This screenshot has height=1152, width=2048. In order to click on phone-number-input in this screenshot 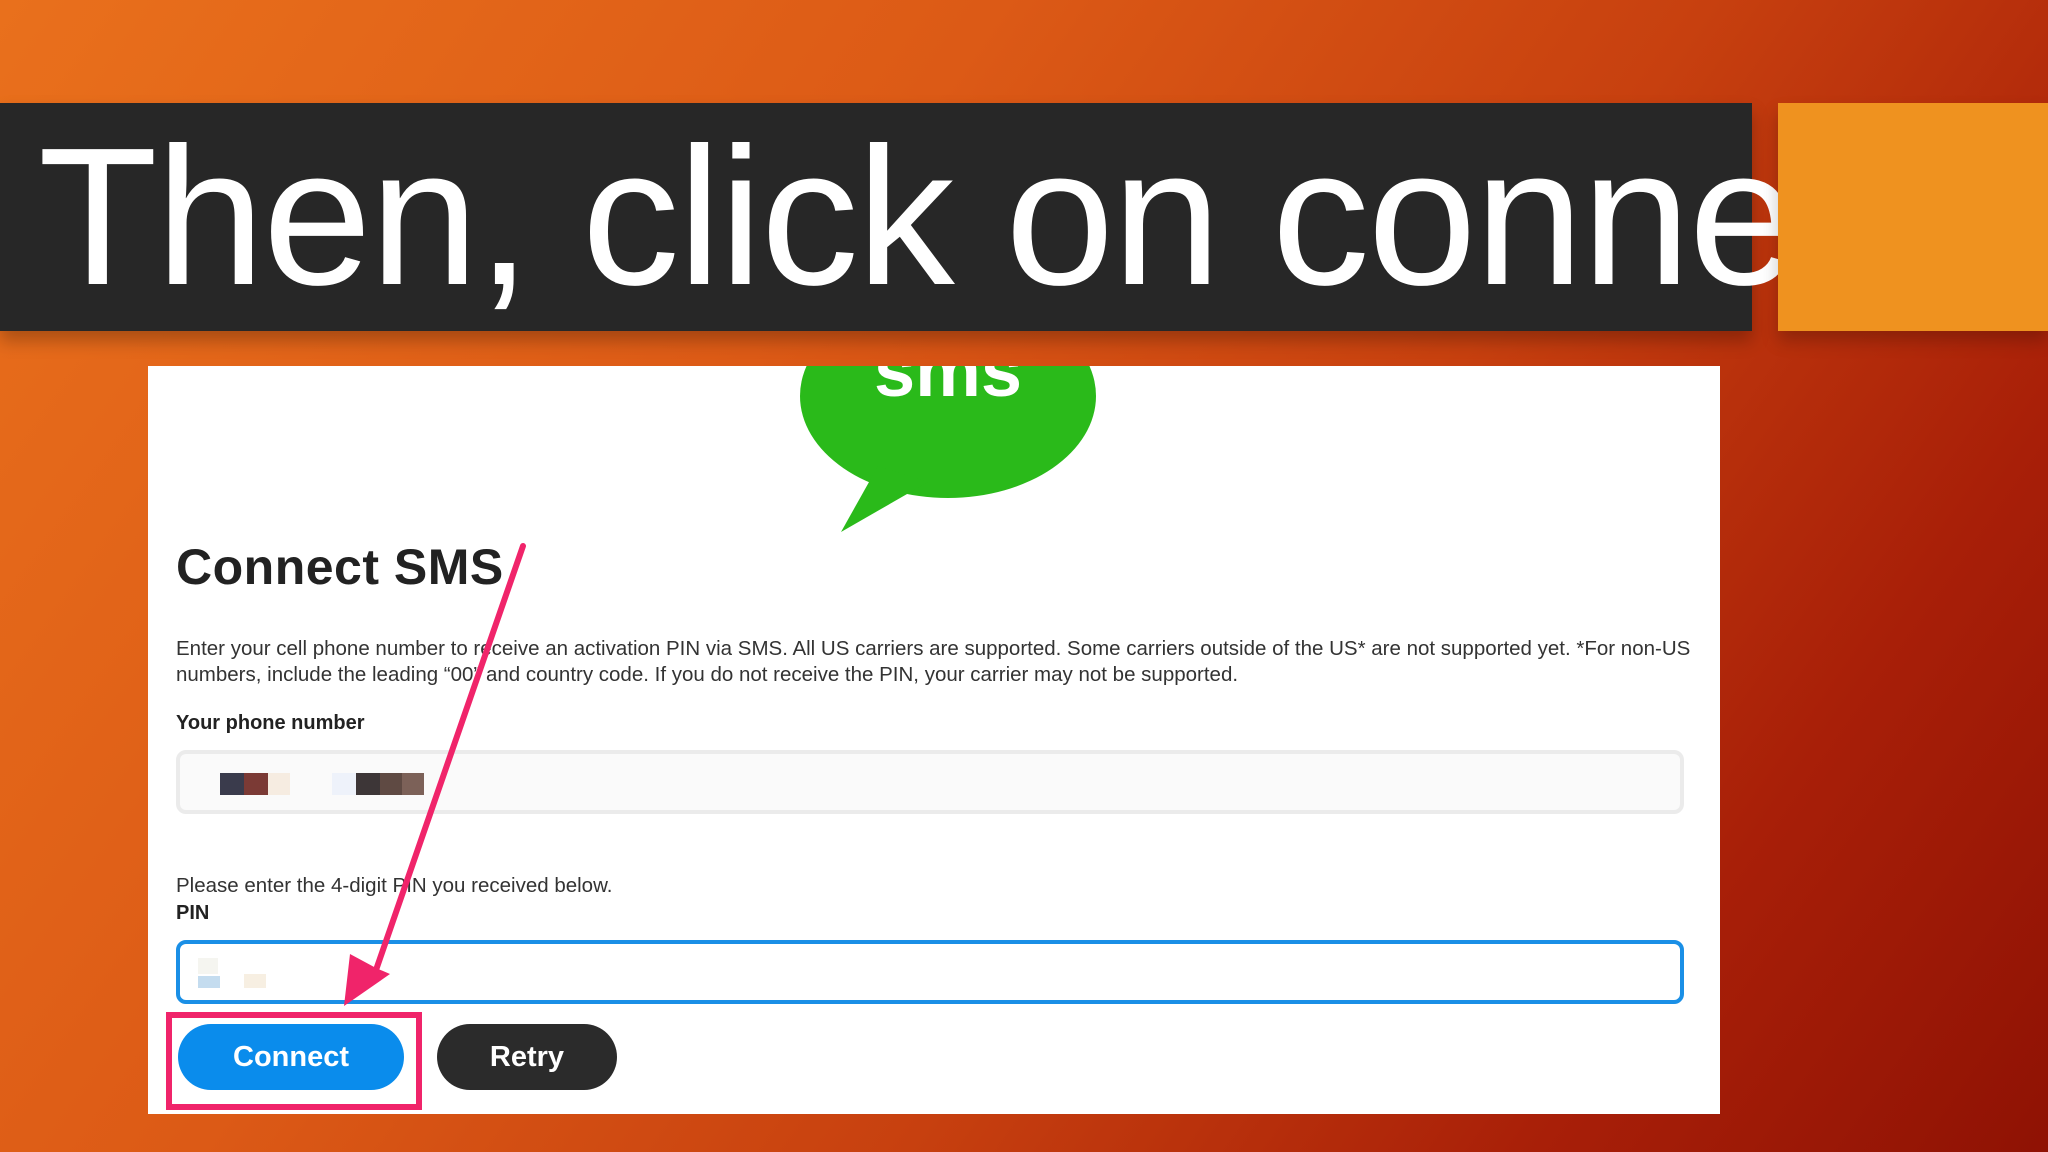, I will do `click(930, 782)`.